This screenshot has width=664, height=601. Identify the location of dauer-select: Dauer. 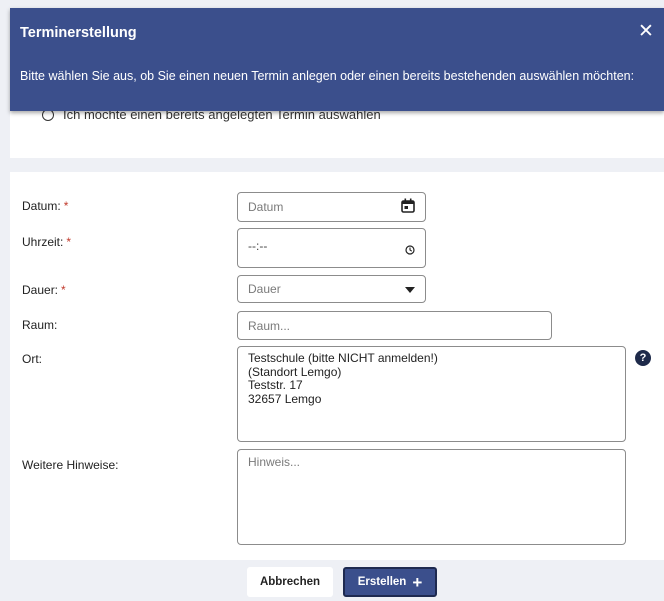
(331, 289).